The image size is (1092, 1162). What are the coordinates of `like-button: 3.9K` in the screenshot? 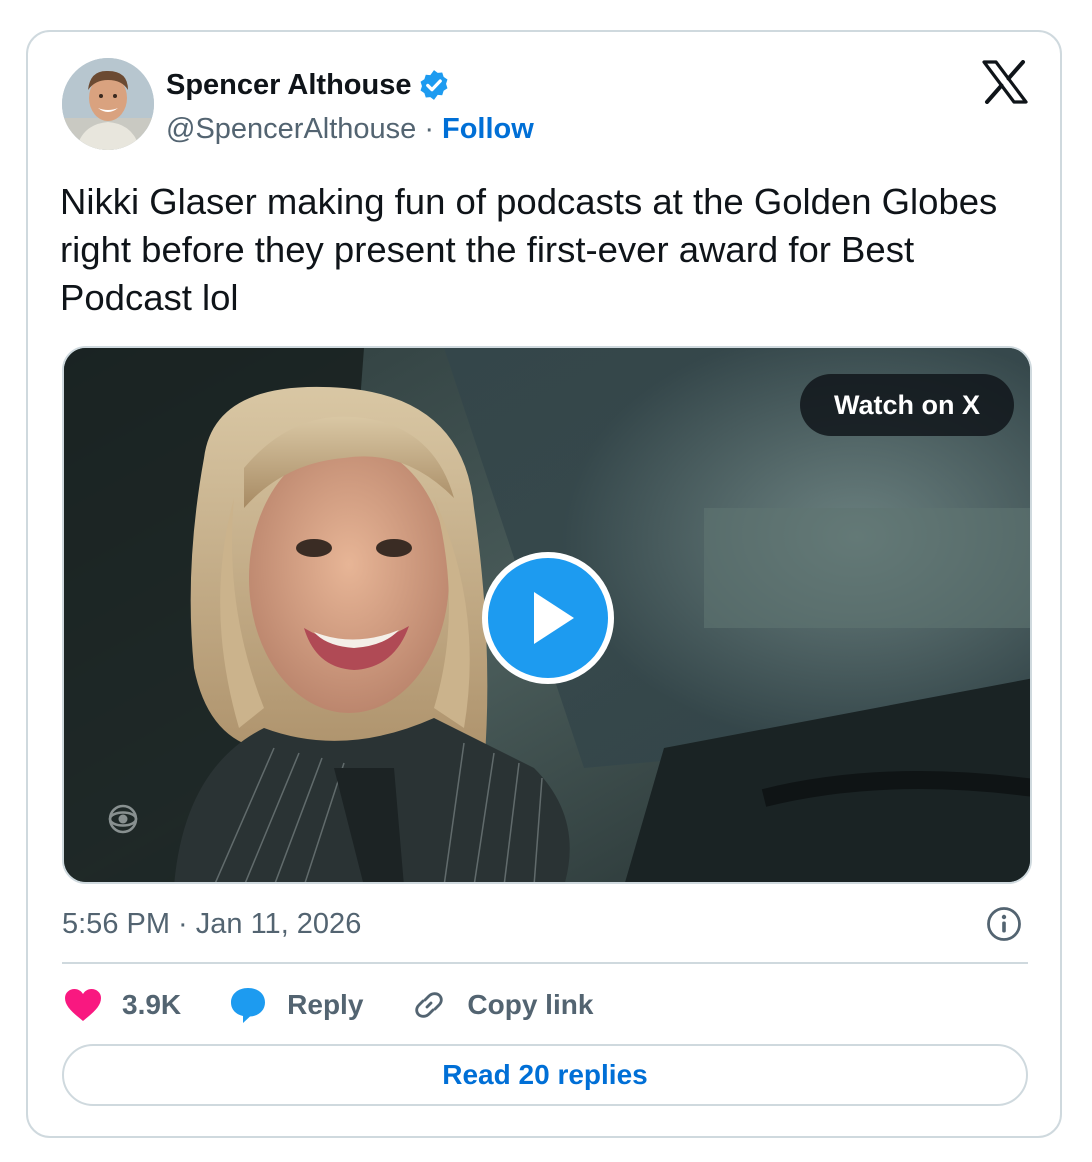 It's located at (122, 1005).